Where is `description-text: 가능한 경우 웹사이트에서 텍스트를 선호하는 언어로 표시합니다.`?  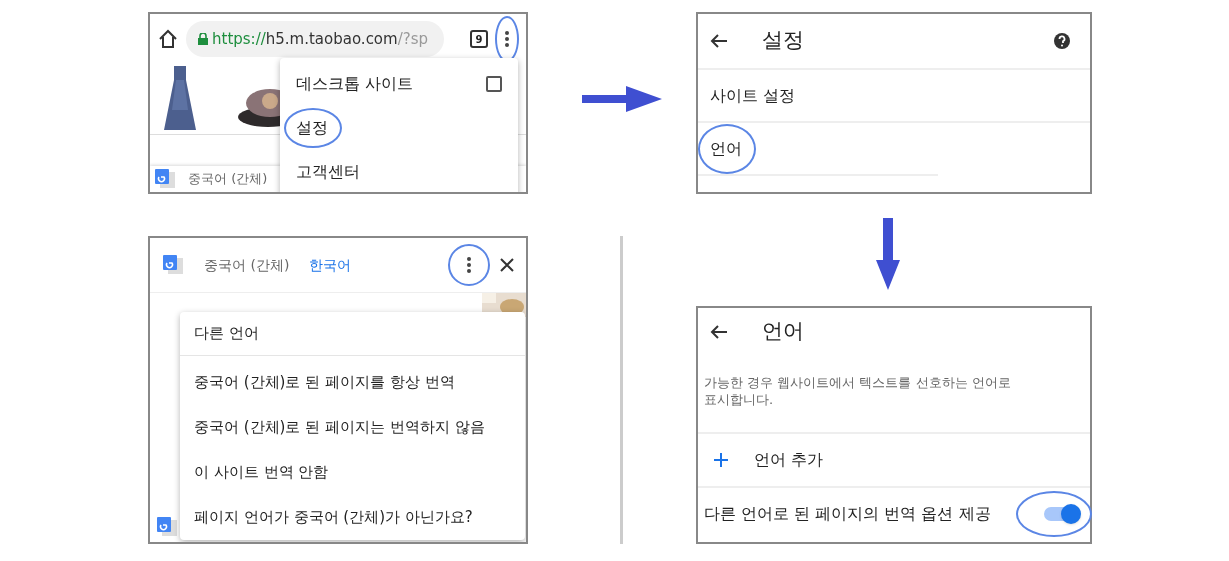
description-text: 가능한 경우 웹사이트에서 텍스트를 선호하는 언어로 표시합니다. is located at coordinates (858, 391).